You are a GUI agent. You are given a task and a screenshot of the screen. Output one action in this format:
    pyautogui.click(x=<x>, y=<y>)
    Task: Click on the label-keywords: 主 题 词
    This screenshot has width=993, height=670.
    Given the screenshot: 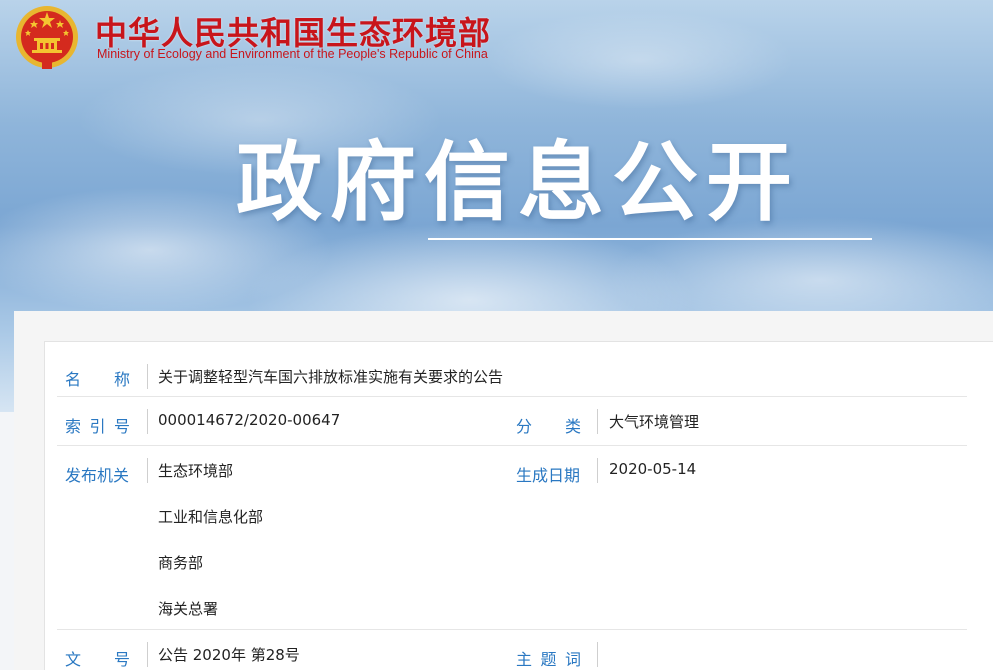 What is the action you would take?
    pyautogui.click(x=548, y=658)
    